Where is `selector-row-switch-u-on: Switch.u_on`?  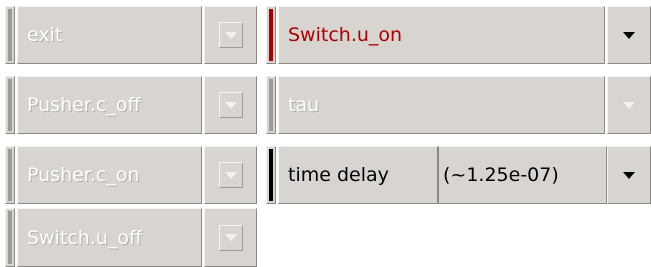
selector-row-switch-u-on: Switch.u_on is located at coordinates (458, 35).